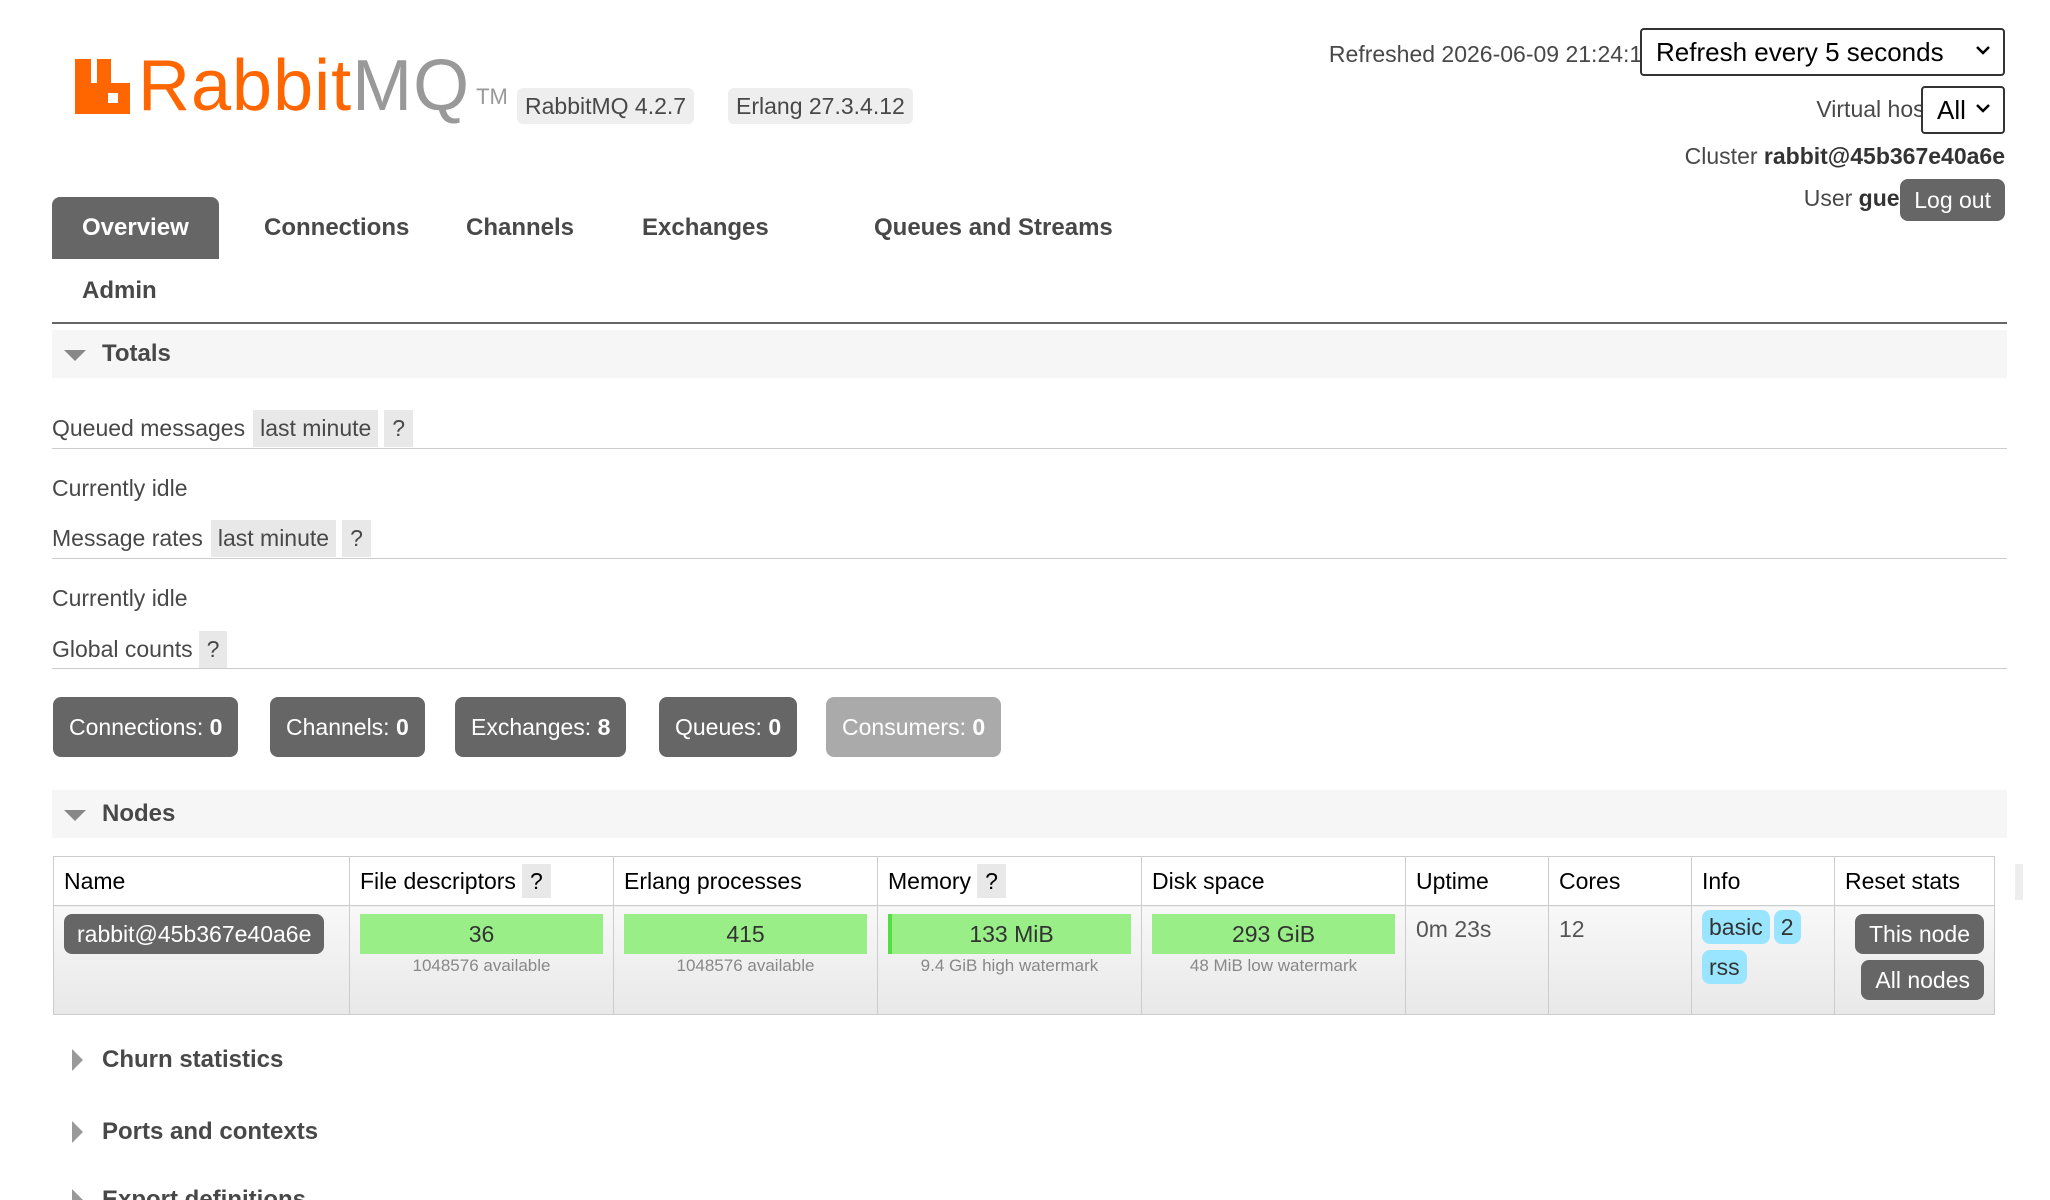 The width and height of the screenshot is (2050, 1200). Describe the element at coordinates (1029, 429) in the screenshot. I see `queued-messages-header: Queued messages last minute ?` at that location.